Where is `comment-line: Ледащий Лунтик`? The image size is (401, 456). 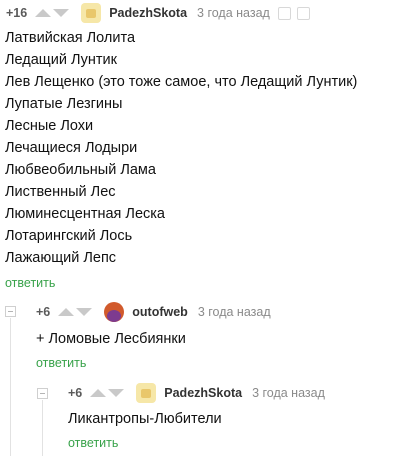 comment-line: Ледащий Лунтик is located at coordinates (61, 60).